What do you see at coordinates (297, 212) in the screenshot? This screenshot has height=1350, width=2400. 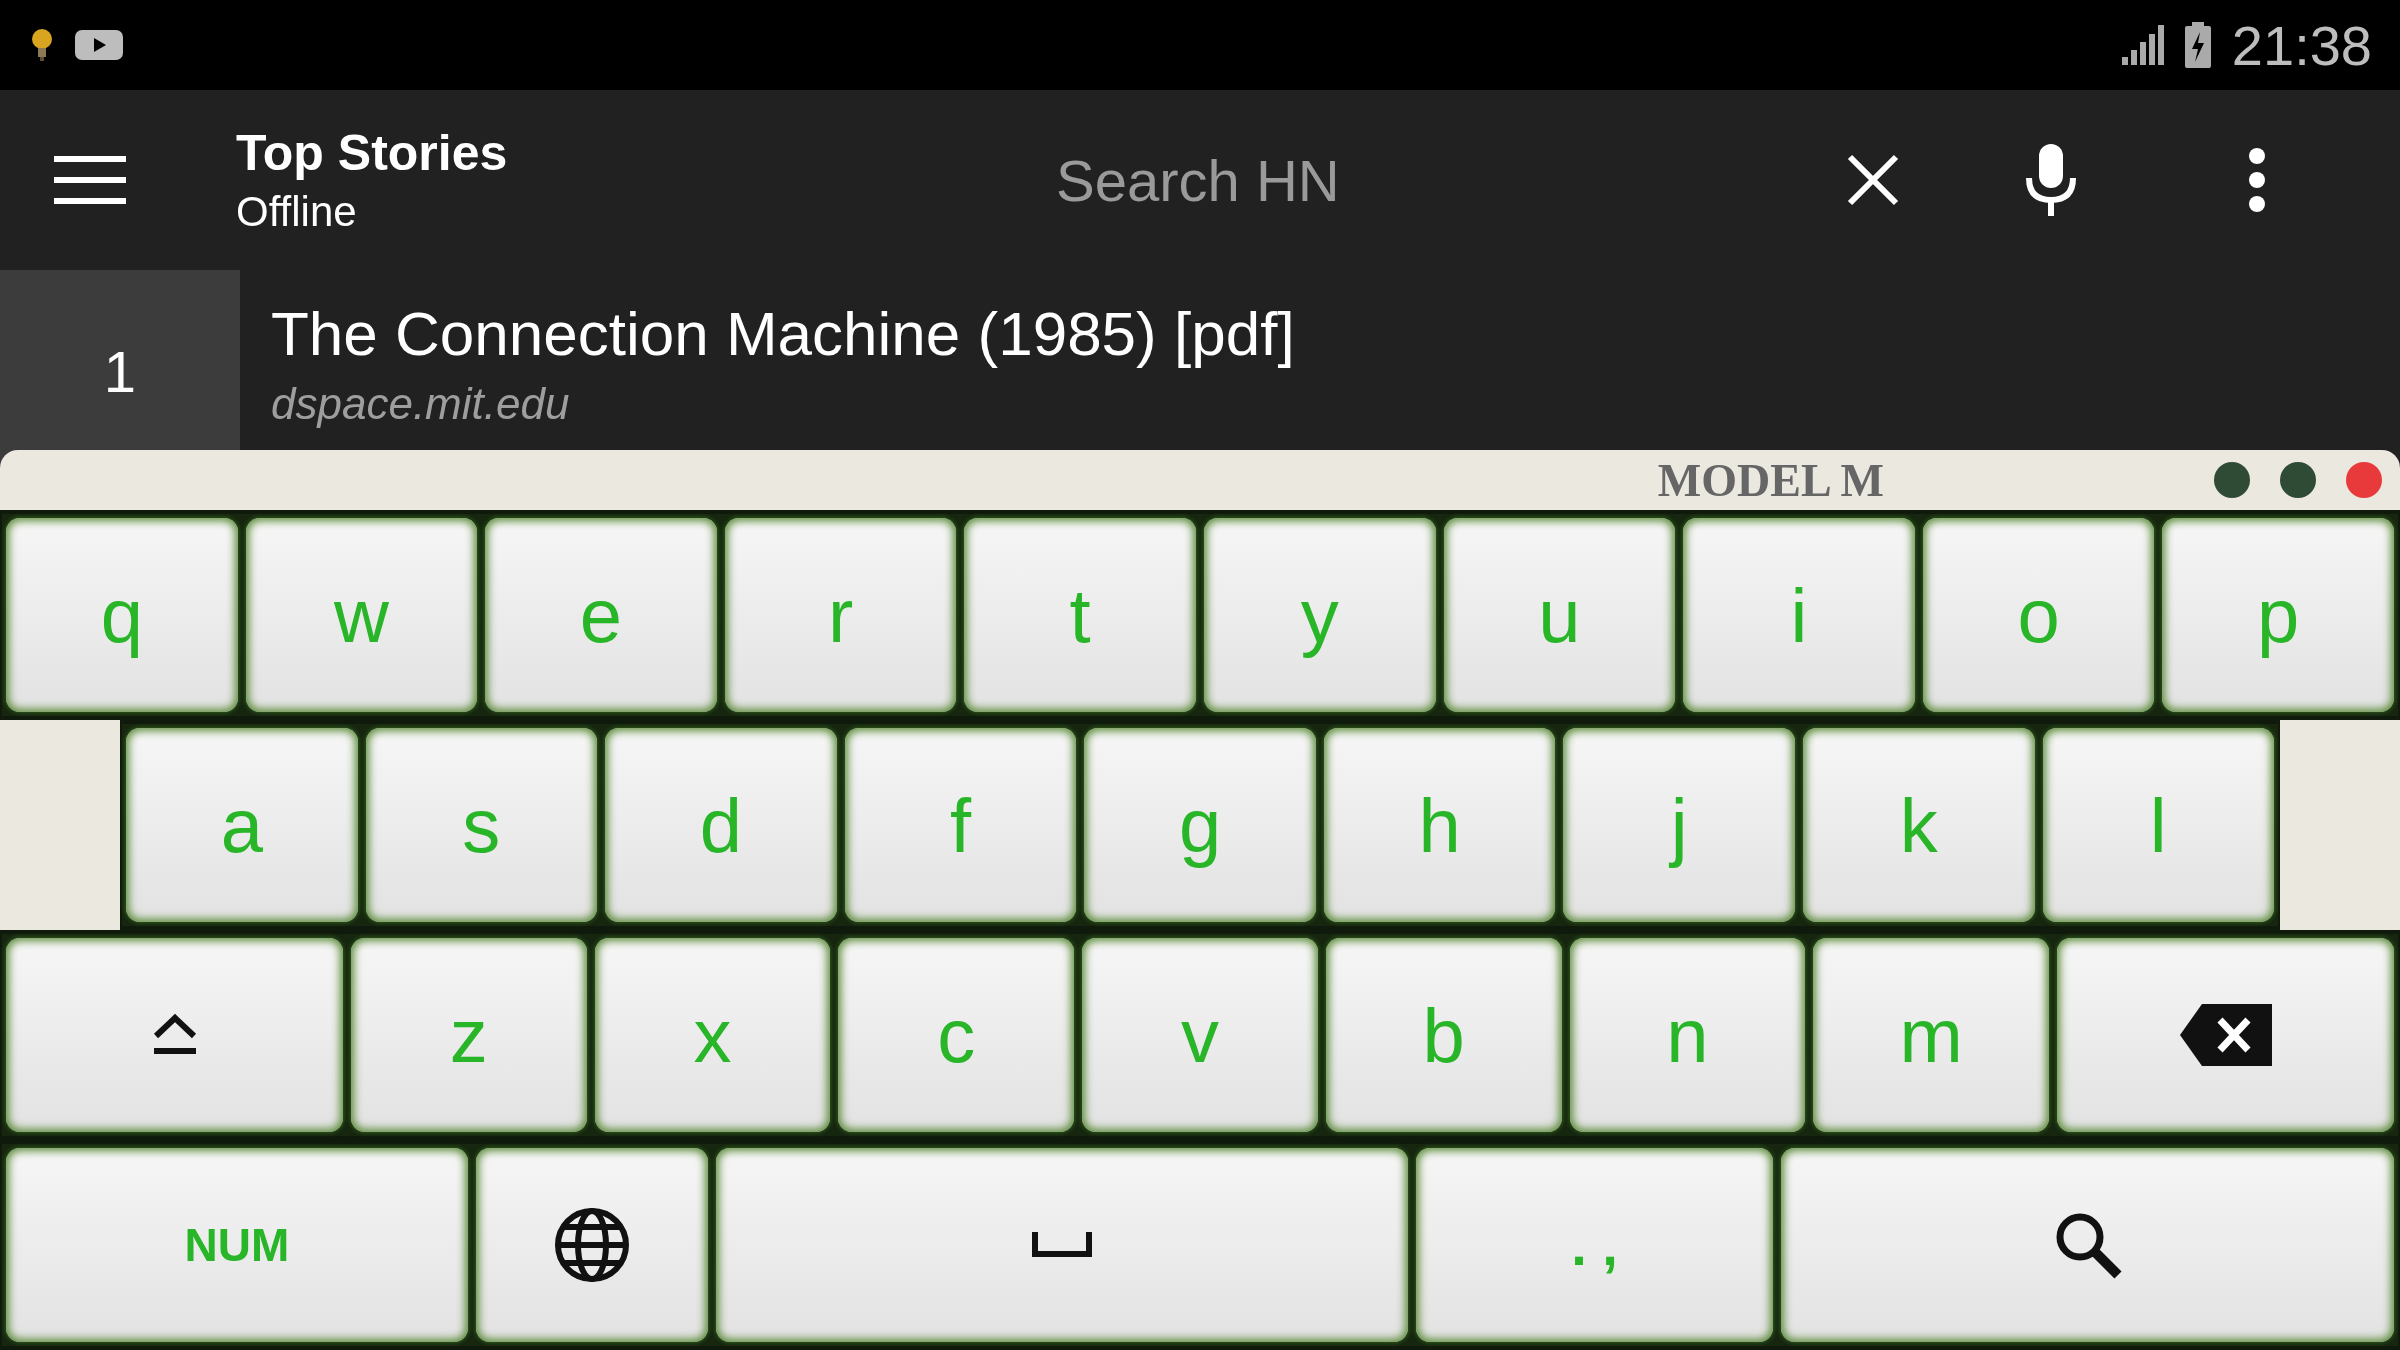 I see `screen-subtitle: Offline` at bounding box center [297, 212].